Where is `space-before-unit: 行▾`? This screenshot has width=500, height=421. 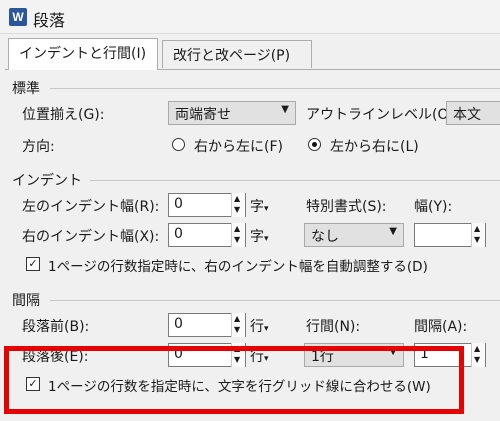
space-before-unit: 行▾ is located at coordinates (259, 326).